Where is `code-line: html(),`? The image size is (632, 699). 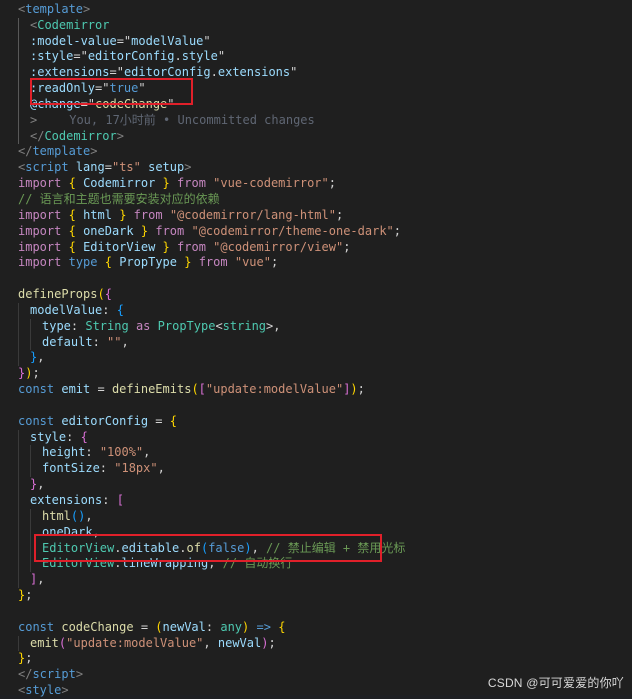 code-line: html(), is located at coordinates (324, 516).